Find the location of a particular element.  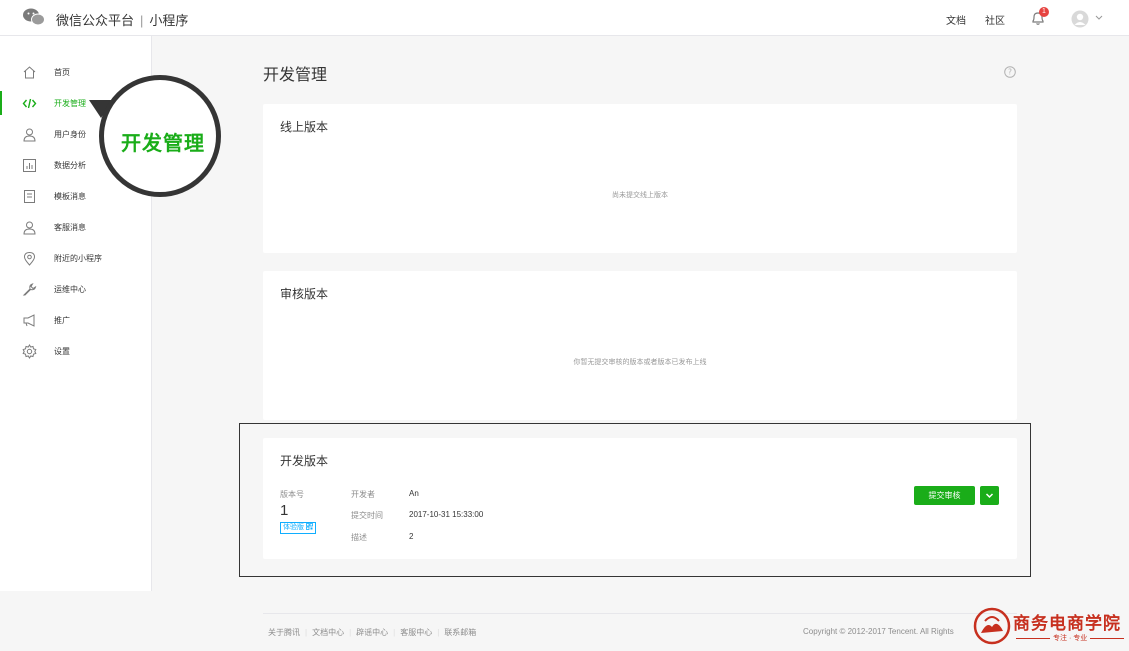

user-icon is located at coordinates (29, 135).